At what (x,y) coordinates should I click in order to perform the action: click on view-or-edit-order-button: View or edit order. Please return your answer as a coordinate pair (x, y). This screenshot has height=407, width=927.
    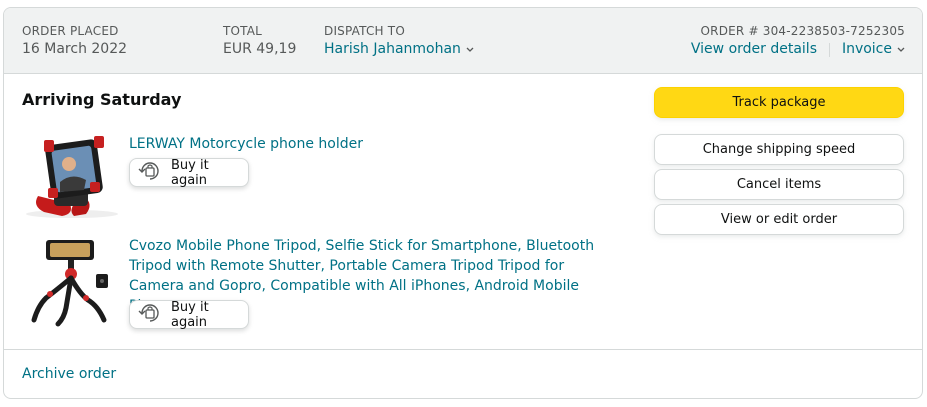
    Looking at the image, I should click on (779, 219).